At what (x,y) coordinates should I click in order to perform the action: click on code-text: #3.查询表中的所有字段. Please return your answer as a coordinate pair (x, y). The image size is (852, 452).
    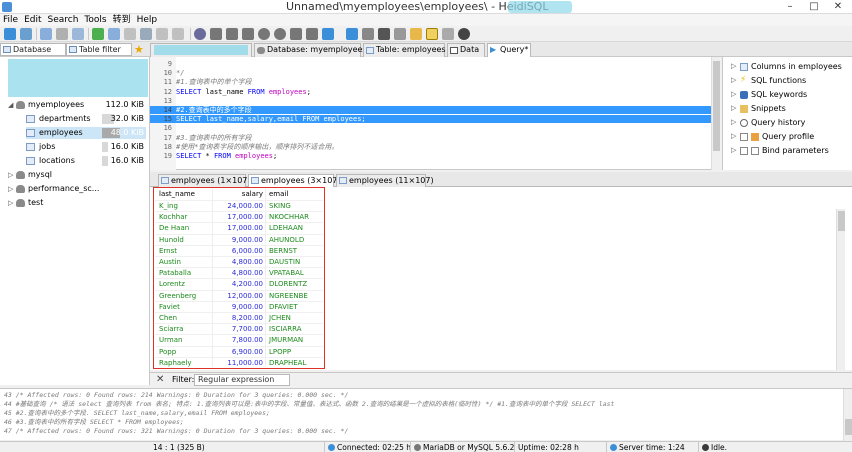
    Looking at the image, I should click on (214, 137).